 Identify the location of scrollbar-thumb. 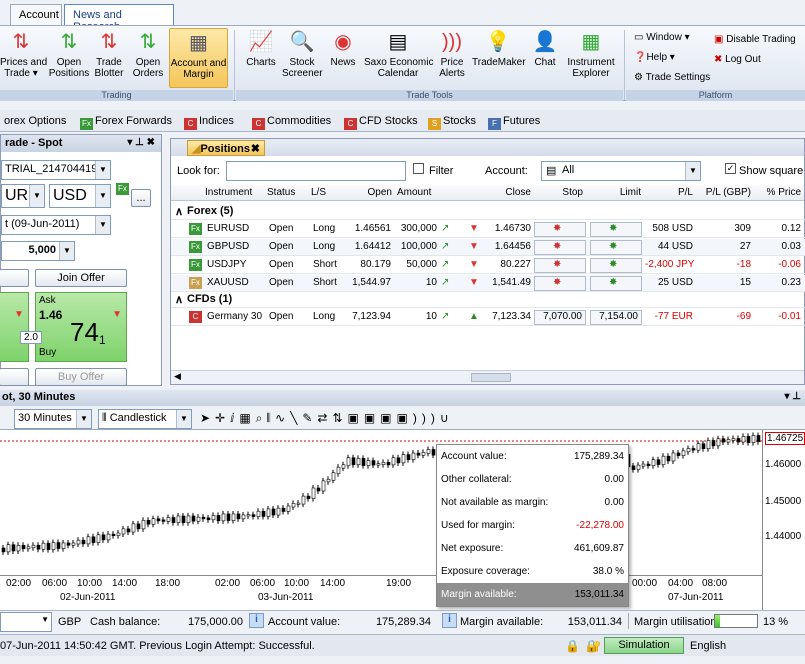
(491, 377).